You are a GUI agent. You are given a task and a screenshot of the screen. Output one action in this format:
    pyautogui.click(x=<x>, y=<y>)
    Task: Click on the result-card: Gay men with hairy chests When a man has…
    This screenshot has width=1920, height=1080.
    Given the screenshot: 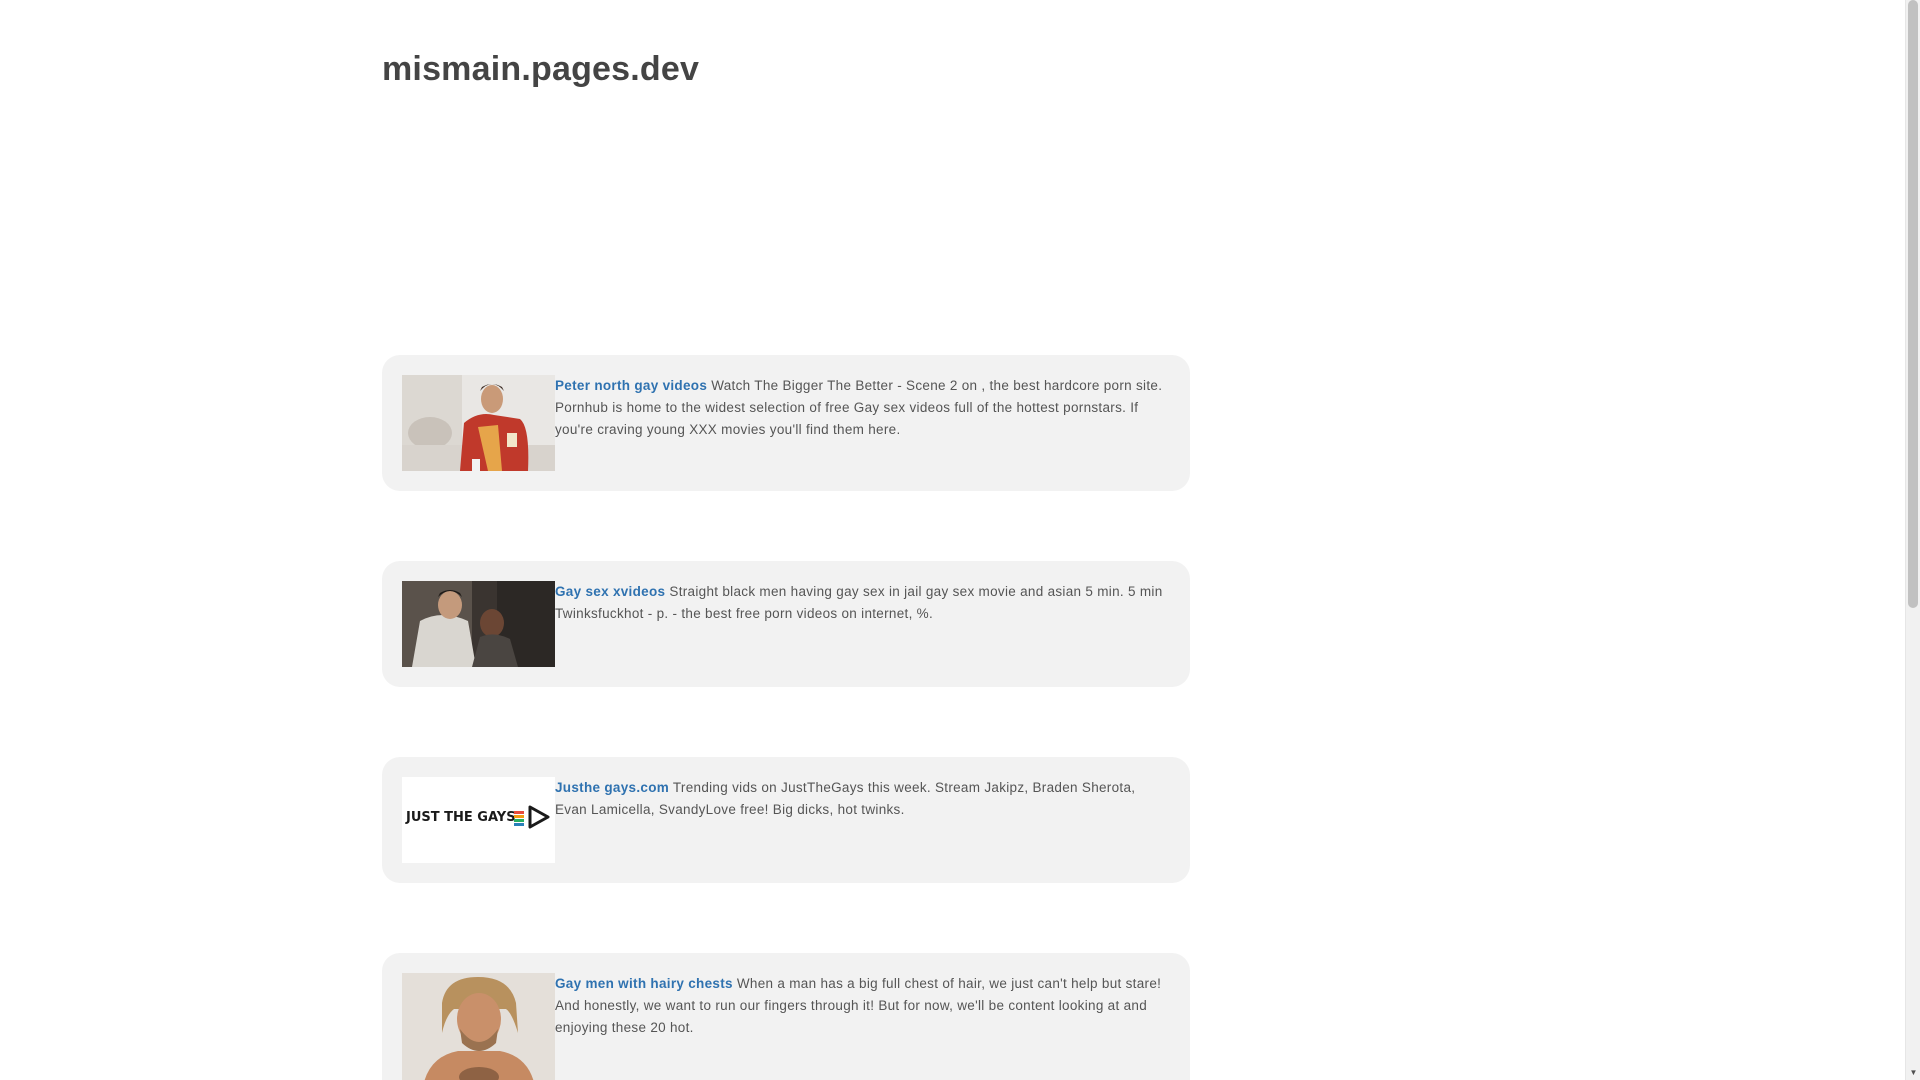 What is the action you would take?
    pyautogui.click(x=786, y=1016)
    